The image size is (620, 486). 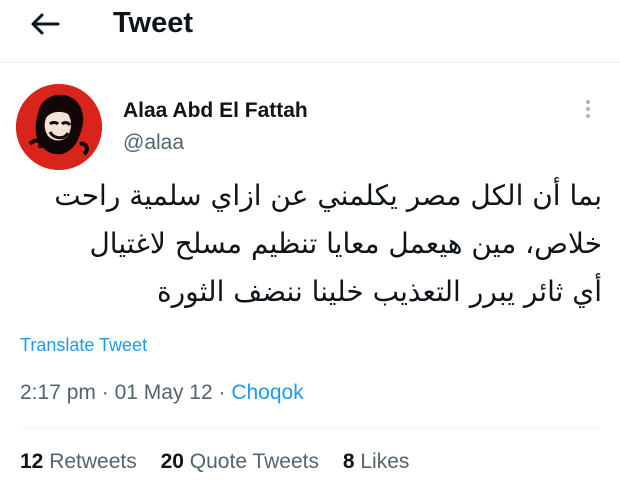 I want to click on translate-tweet-link: Translate Tweet, so click(x=83, y=345).